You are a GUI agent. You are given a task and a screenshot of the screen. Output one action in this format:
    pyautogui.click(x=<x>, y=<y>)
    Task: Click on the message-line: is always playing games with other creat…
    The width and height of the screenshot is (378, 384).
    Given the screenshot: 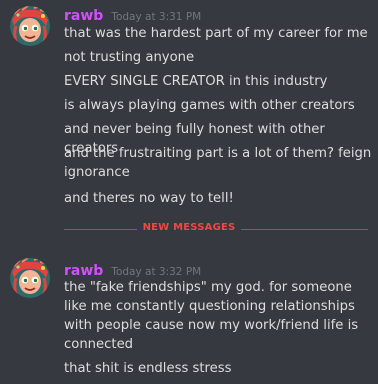 What is the action you would take?
    pyautogui.click(x=209, y=105)
    